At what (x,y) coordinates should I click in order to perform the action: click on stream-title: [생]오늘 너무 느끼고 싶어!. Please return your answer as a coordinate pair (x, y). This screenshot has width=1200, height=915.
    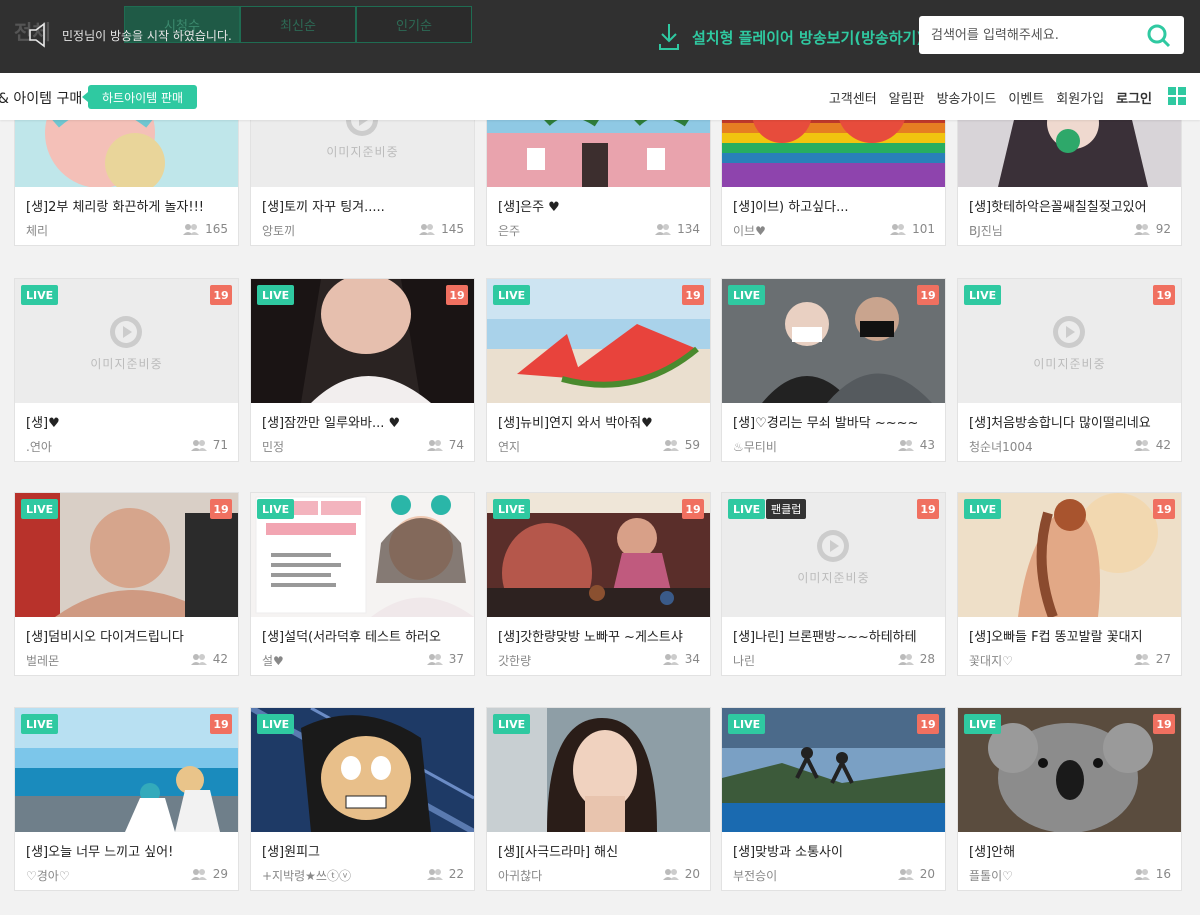
    Looking at the image, I should click on (128, 850).